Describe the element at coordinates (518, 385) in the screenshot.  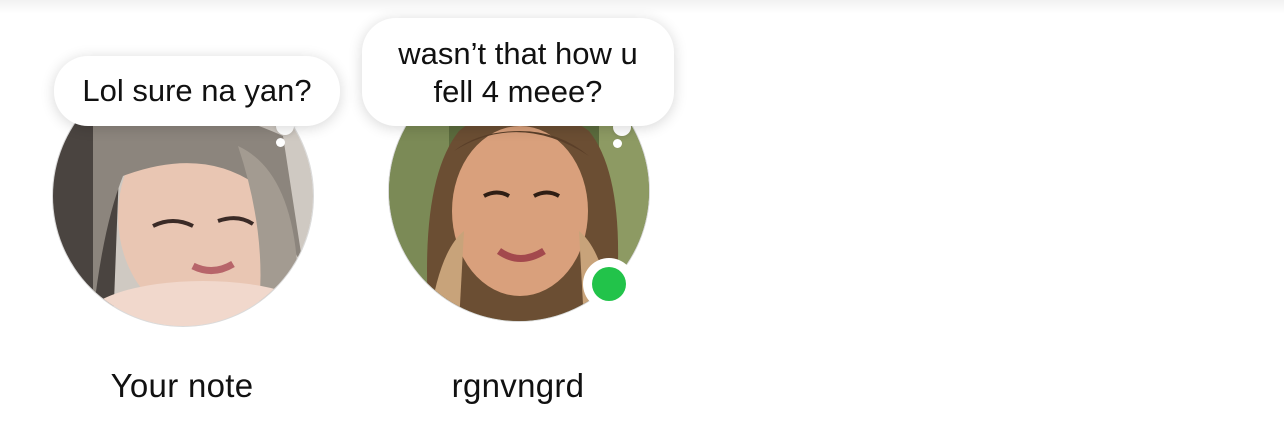
I see `username-label: rgnvngrd` at that location.